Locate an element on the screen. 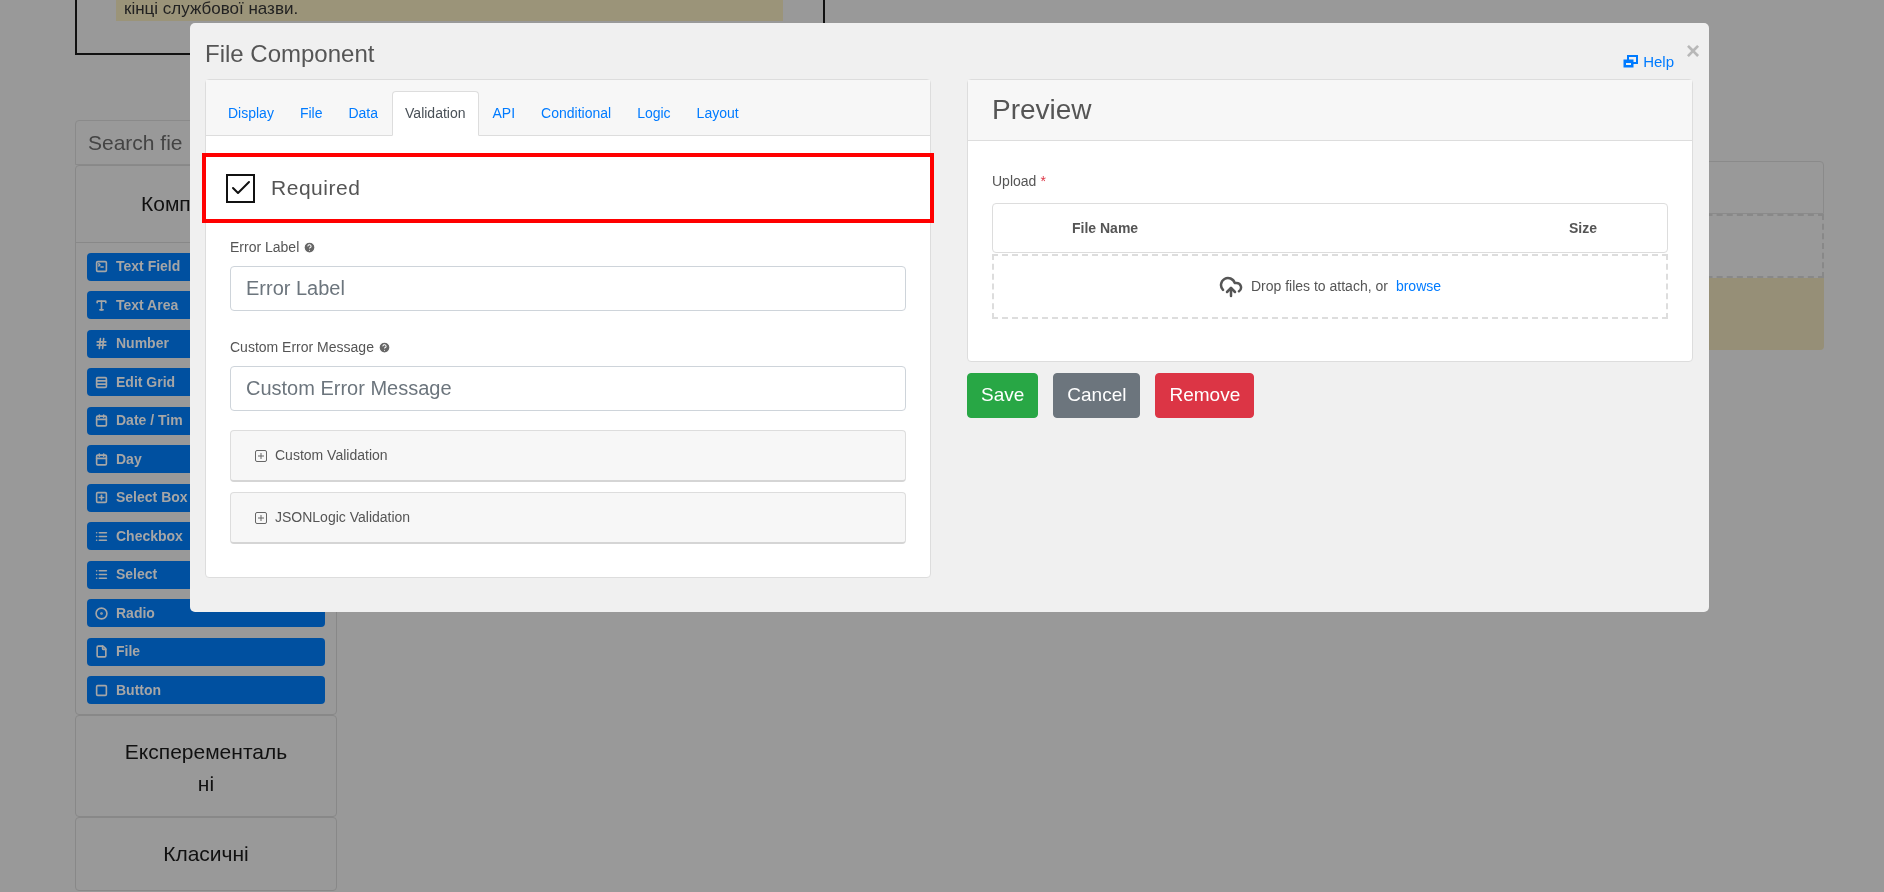 The width and height of the screenshot is (1884, 892). field-label: Error Label is located at coordinates (265, 247).